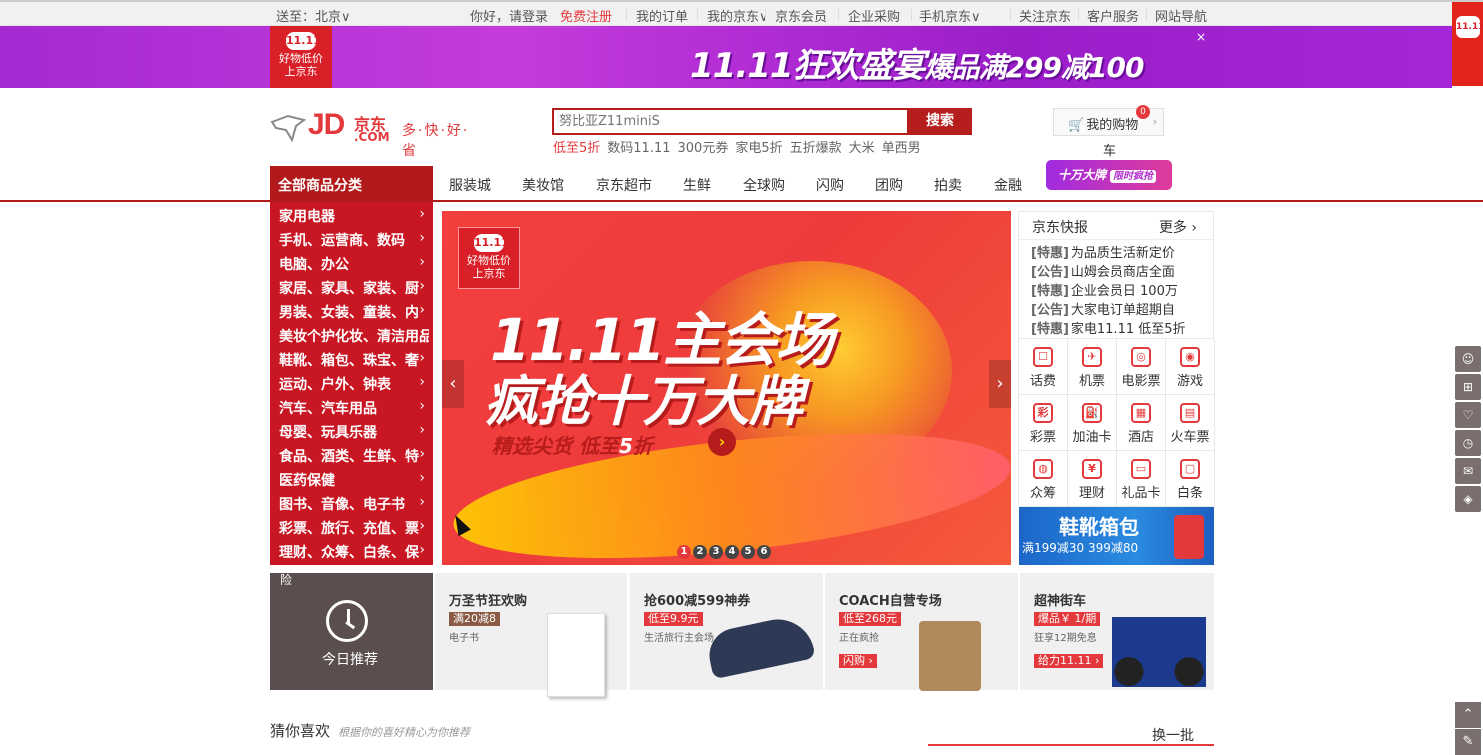 The image size is (1483, 755). What do you see at coordinates (748, 552) in the screenshot?
I see `carousel-dot: 5` at bounding box center [748, 552].